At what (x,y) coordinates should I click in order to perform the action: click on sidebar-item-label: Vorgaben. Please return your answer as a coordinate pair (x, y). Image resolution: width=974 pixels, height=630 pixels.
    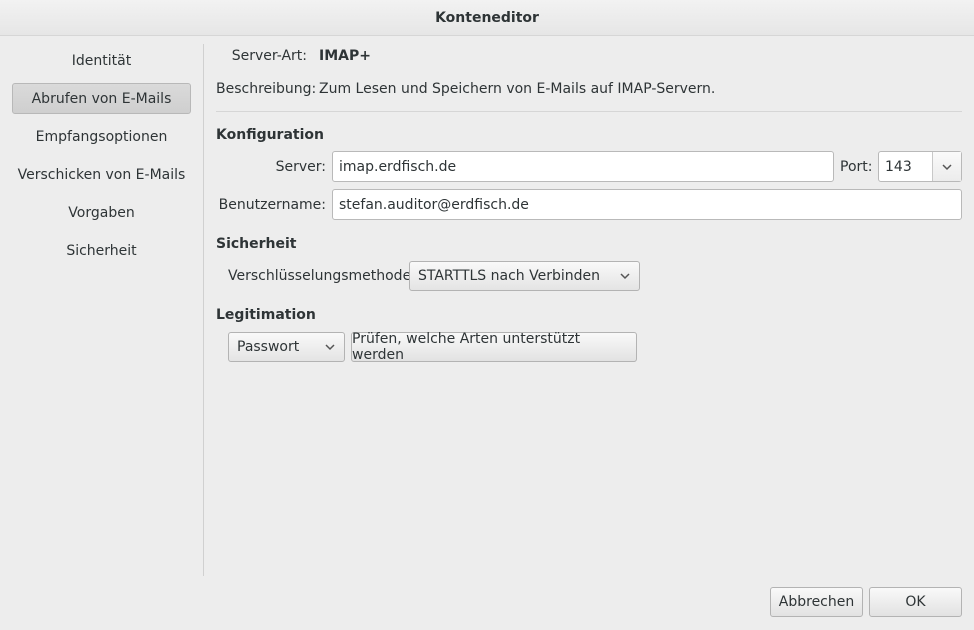
    Looking at the image, I should click on (101, 212).